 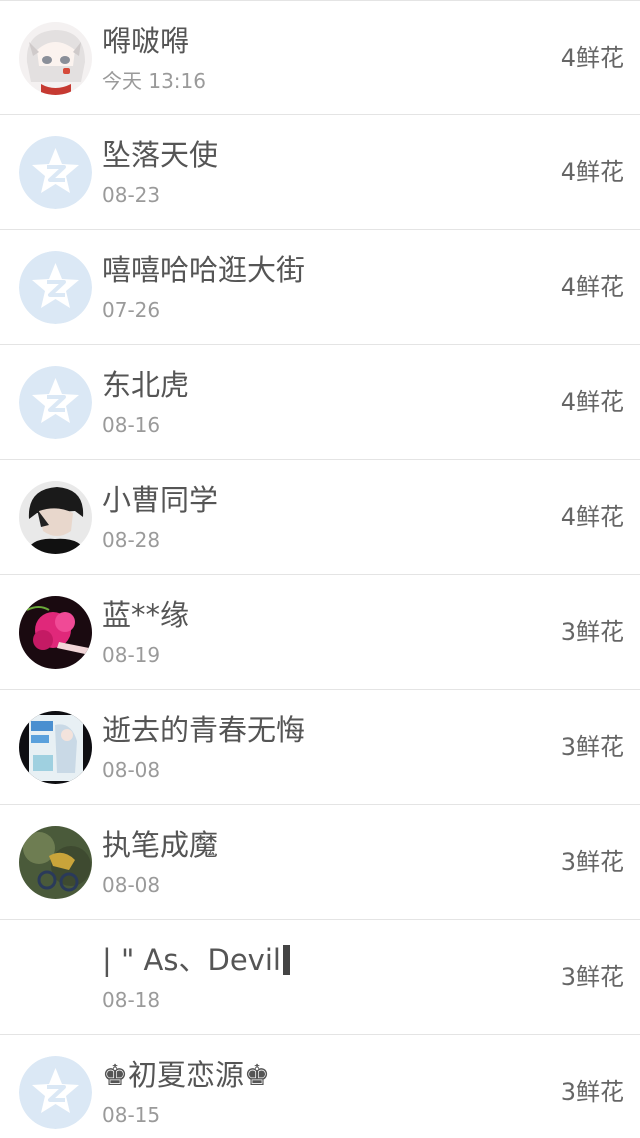 I want to click on user-name: | " As、Devil, so click(x=196, y=960).